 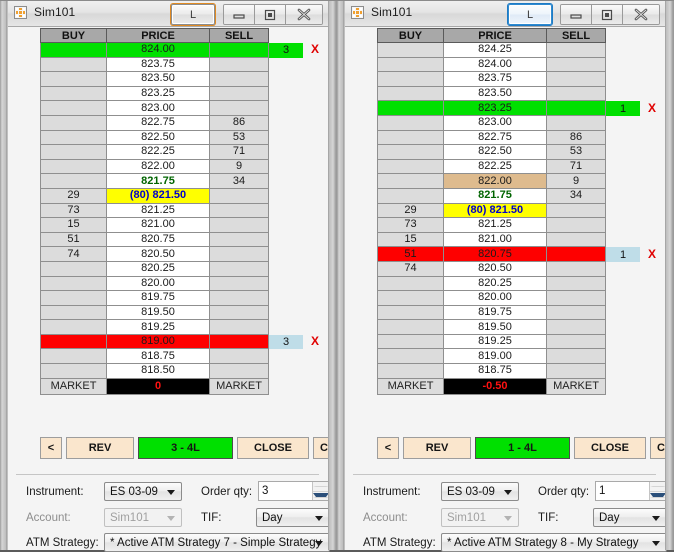 What do you see at coordinates (494, 65) in the screenshot?
I see `price-cell: 824.00` at bounding box center [494, 65].